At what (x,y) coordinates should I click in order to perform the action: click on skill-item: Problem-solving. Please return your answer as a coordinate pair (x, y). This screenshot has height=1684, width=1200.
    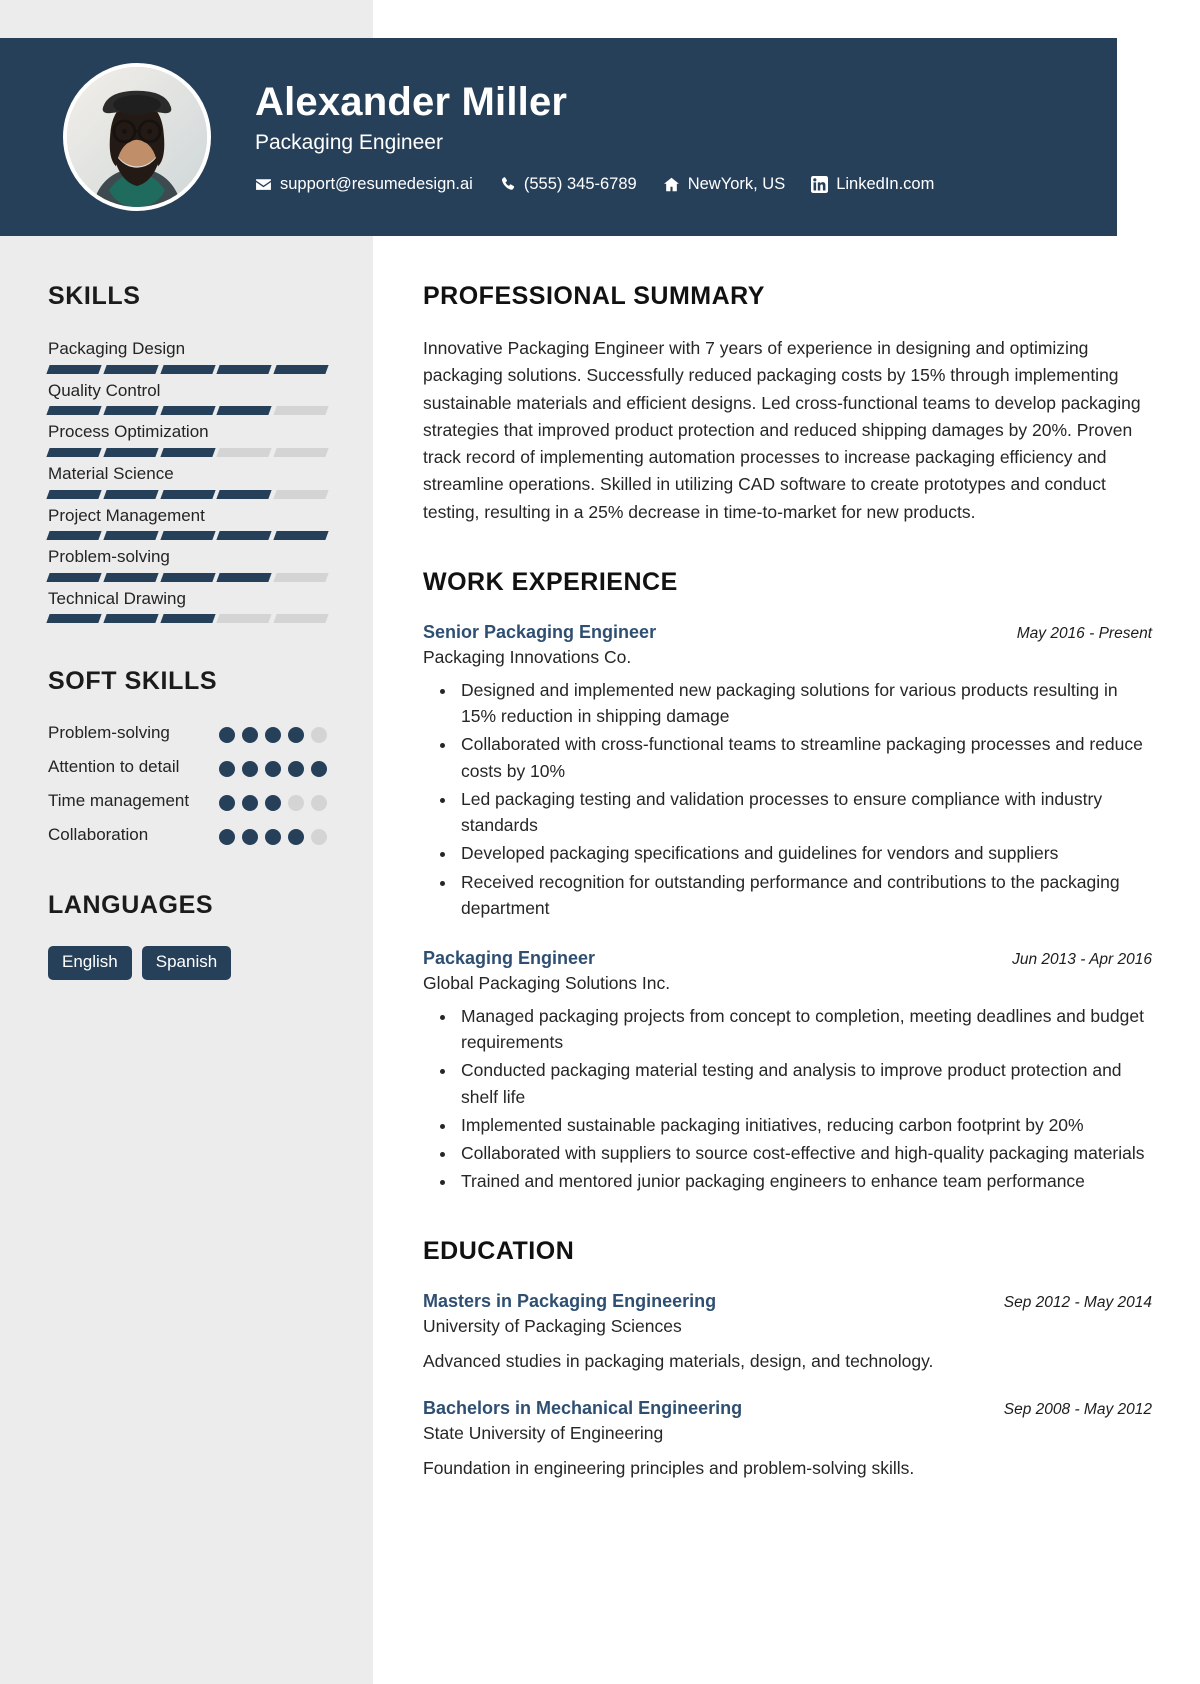
    Looking at the image, I should click on (187, 563).